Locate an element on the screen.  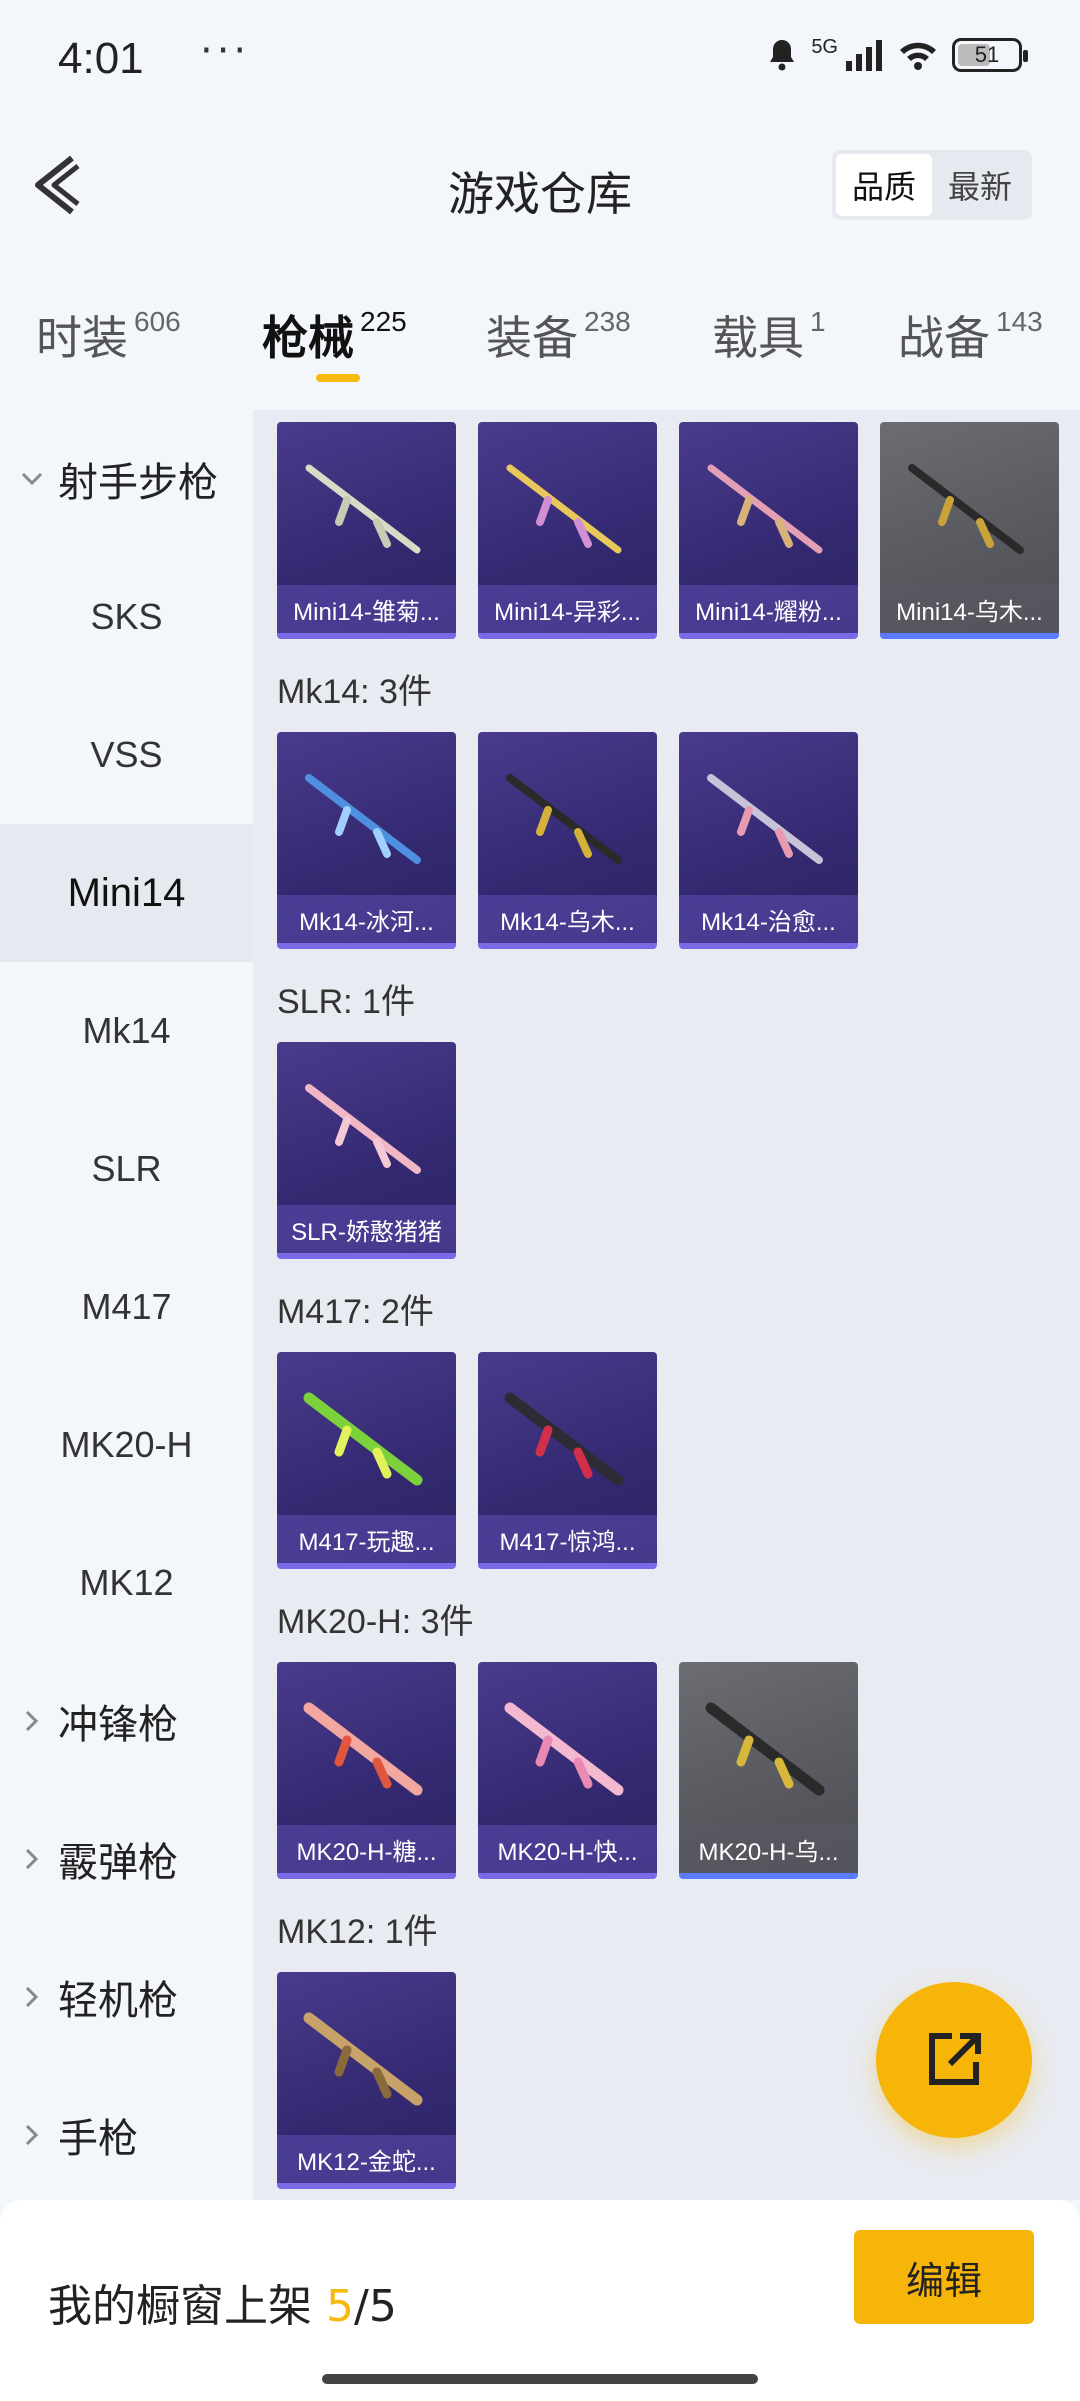
tab-supplies: 战备 143 is located at coordinates (970, 335).